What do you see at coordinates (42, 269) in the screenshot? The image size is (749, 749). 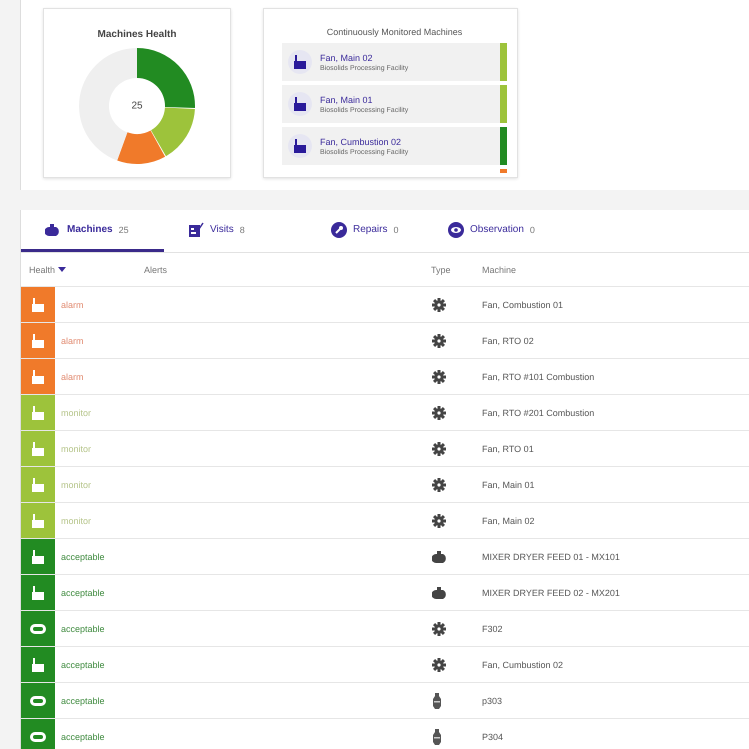 I see `column-header: Health` at bounding box center [42, 269].